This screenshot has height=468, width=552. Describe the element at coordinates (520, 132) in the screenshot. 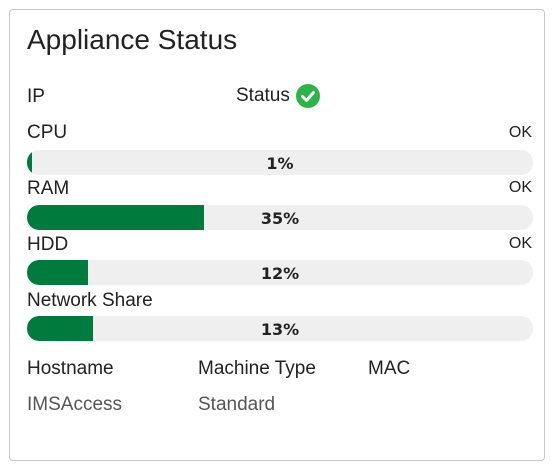

I see `cpu-status: OK` at that location.